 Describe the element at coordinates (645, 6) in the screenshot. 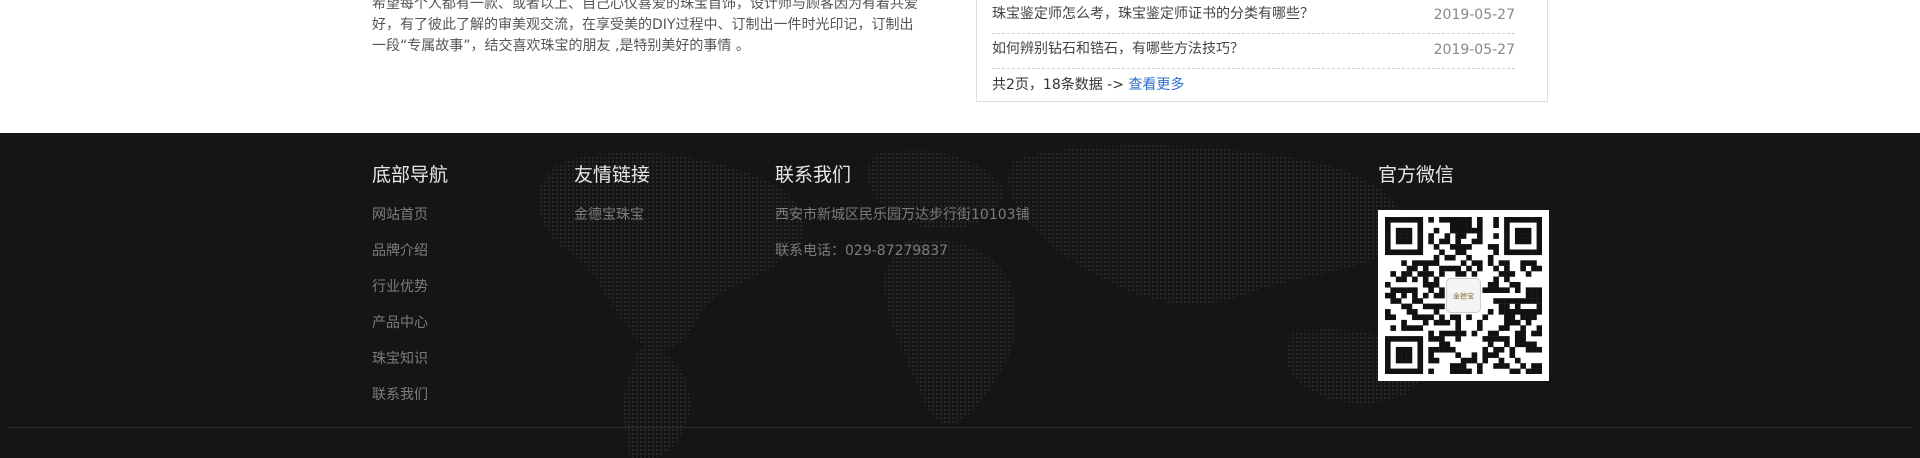

I see `intro-line: 希望每个人都有一款、或者以上、自己心仪喜爱的珠宝首饰，设计师与顾客因为有着共爱` at that location.